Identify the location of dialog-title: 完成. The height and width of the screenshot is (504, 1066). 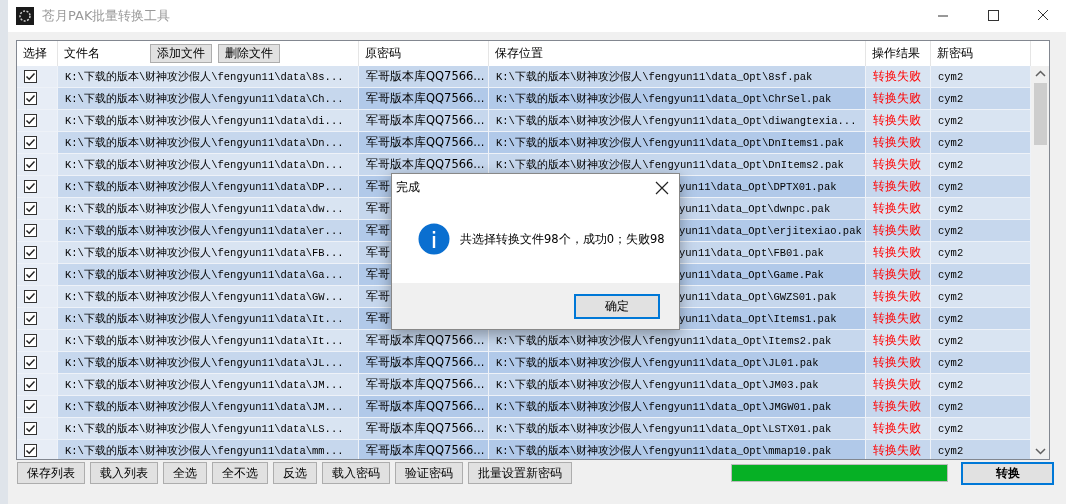
(408, 187).